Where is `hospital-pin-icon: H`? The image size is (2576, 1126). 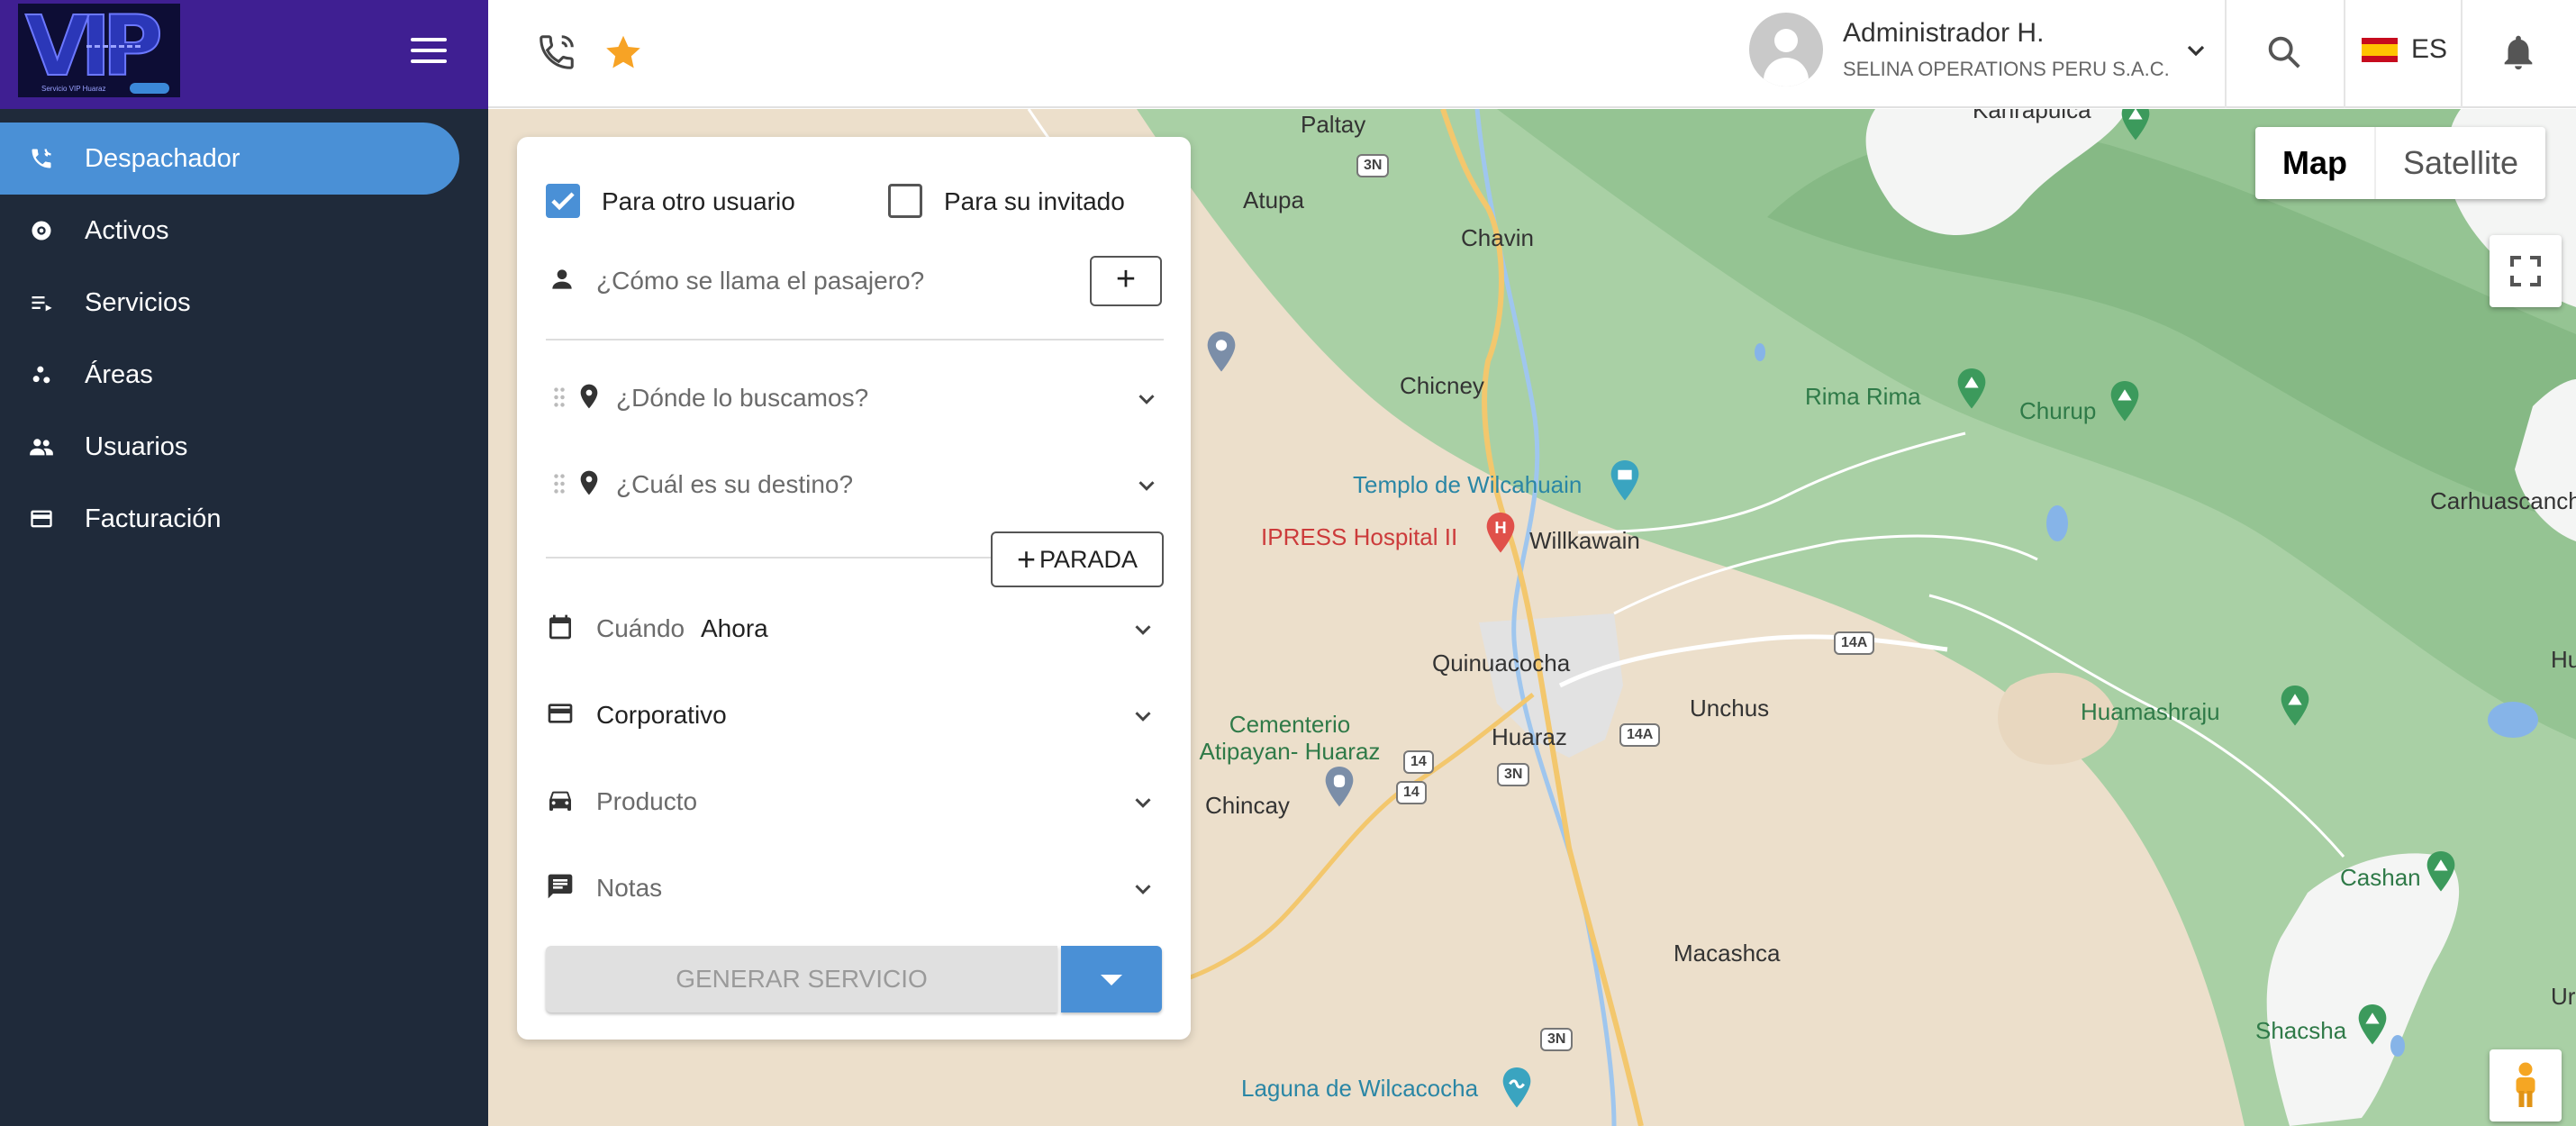 hospital-pin-icon: H is located at coordinates (1500, 533).